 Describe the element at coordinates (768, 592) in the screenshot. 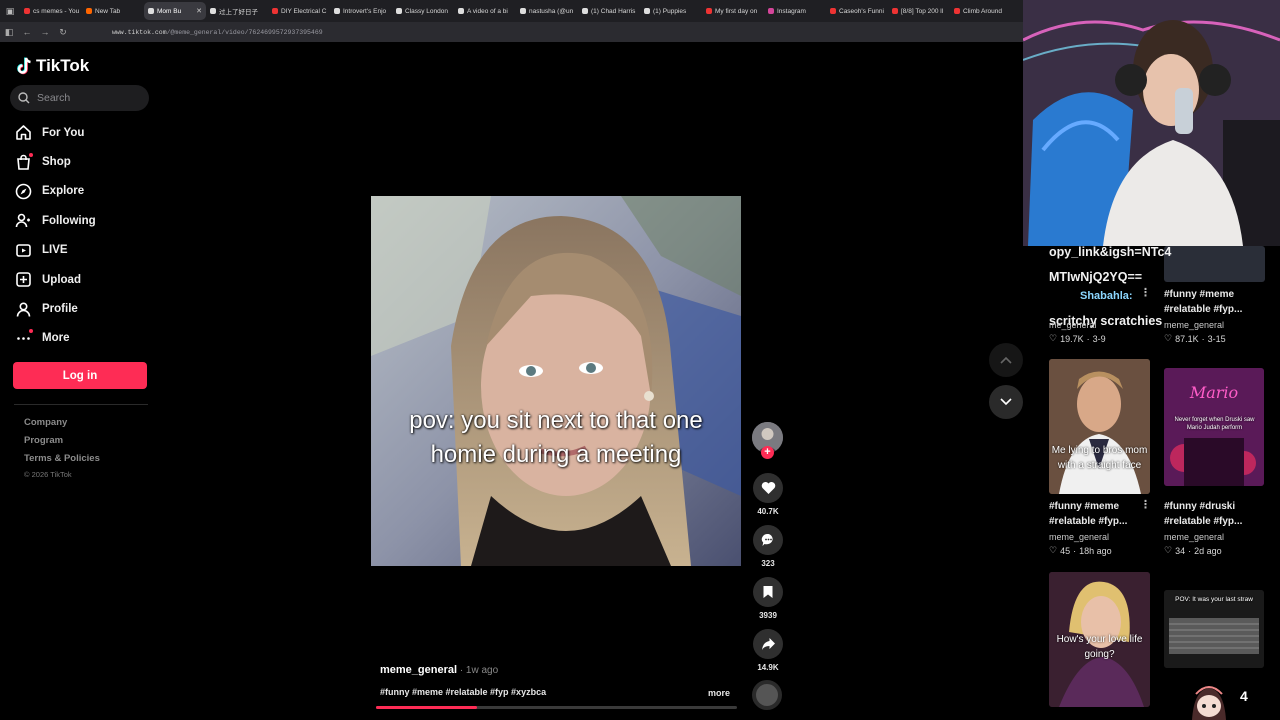

I see `bookmark-icon` at that location.